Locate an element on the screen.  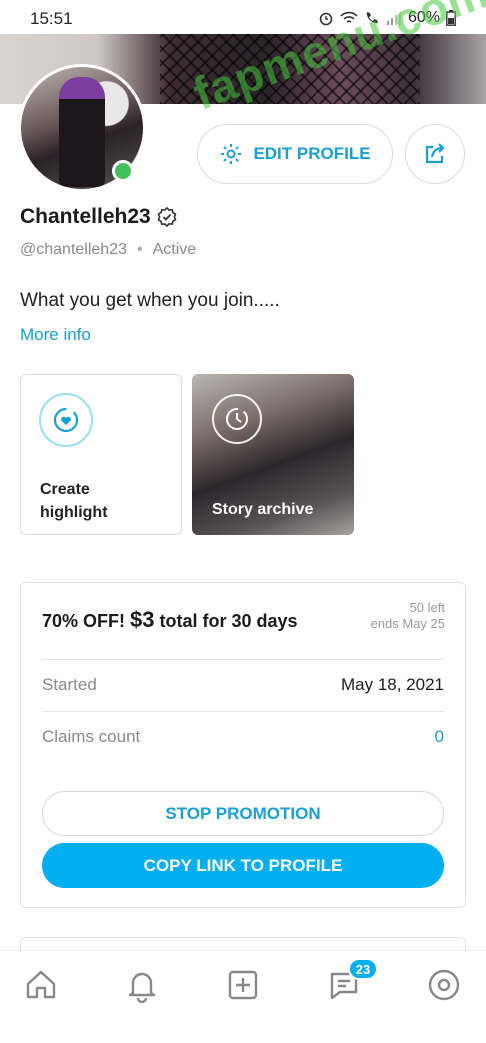
story-archive-label: Story archive is located at coordinates (263, 509).